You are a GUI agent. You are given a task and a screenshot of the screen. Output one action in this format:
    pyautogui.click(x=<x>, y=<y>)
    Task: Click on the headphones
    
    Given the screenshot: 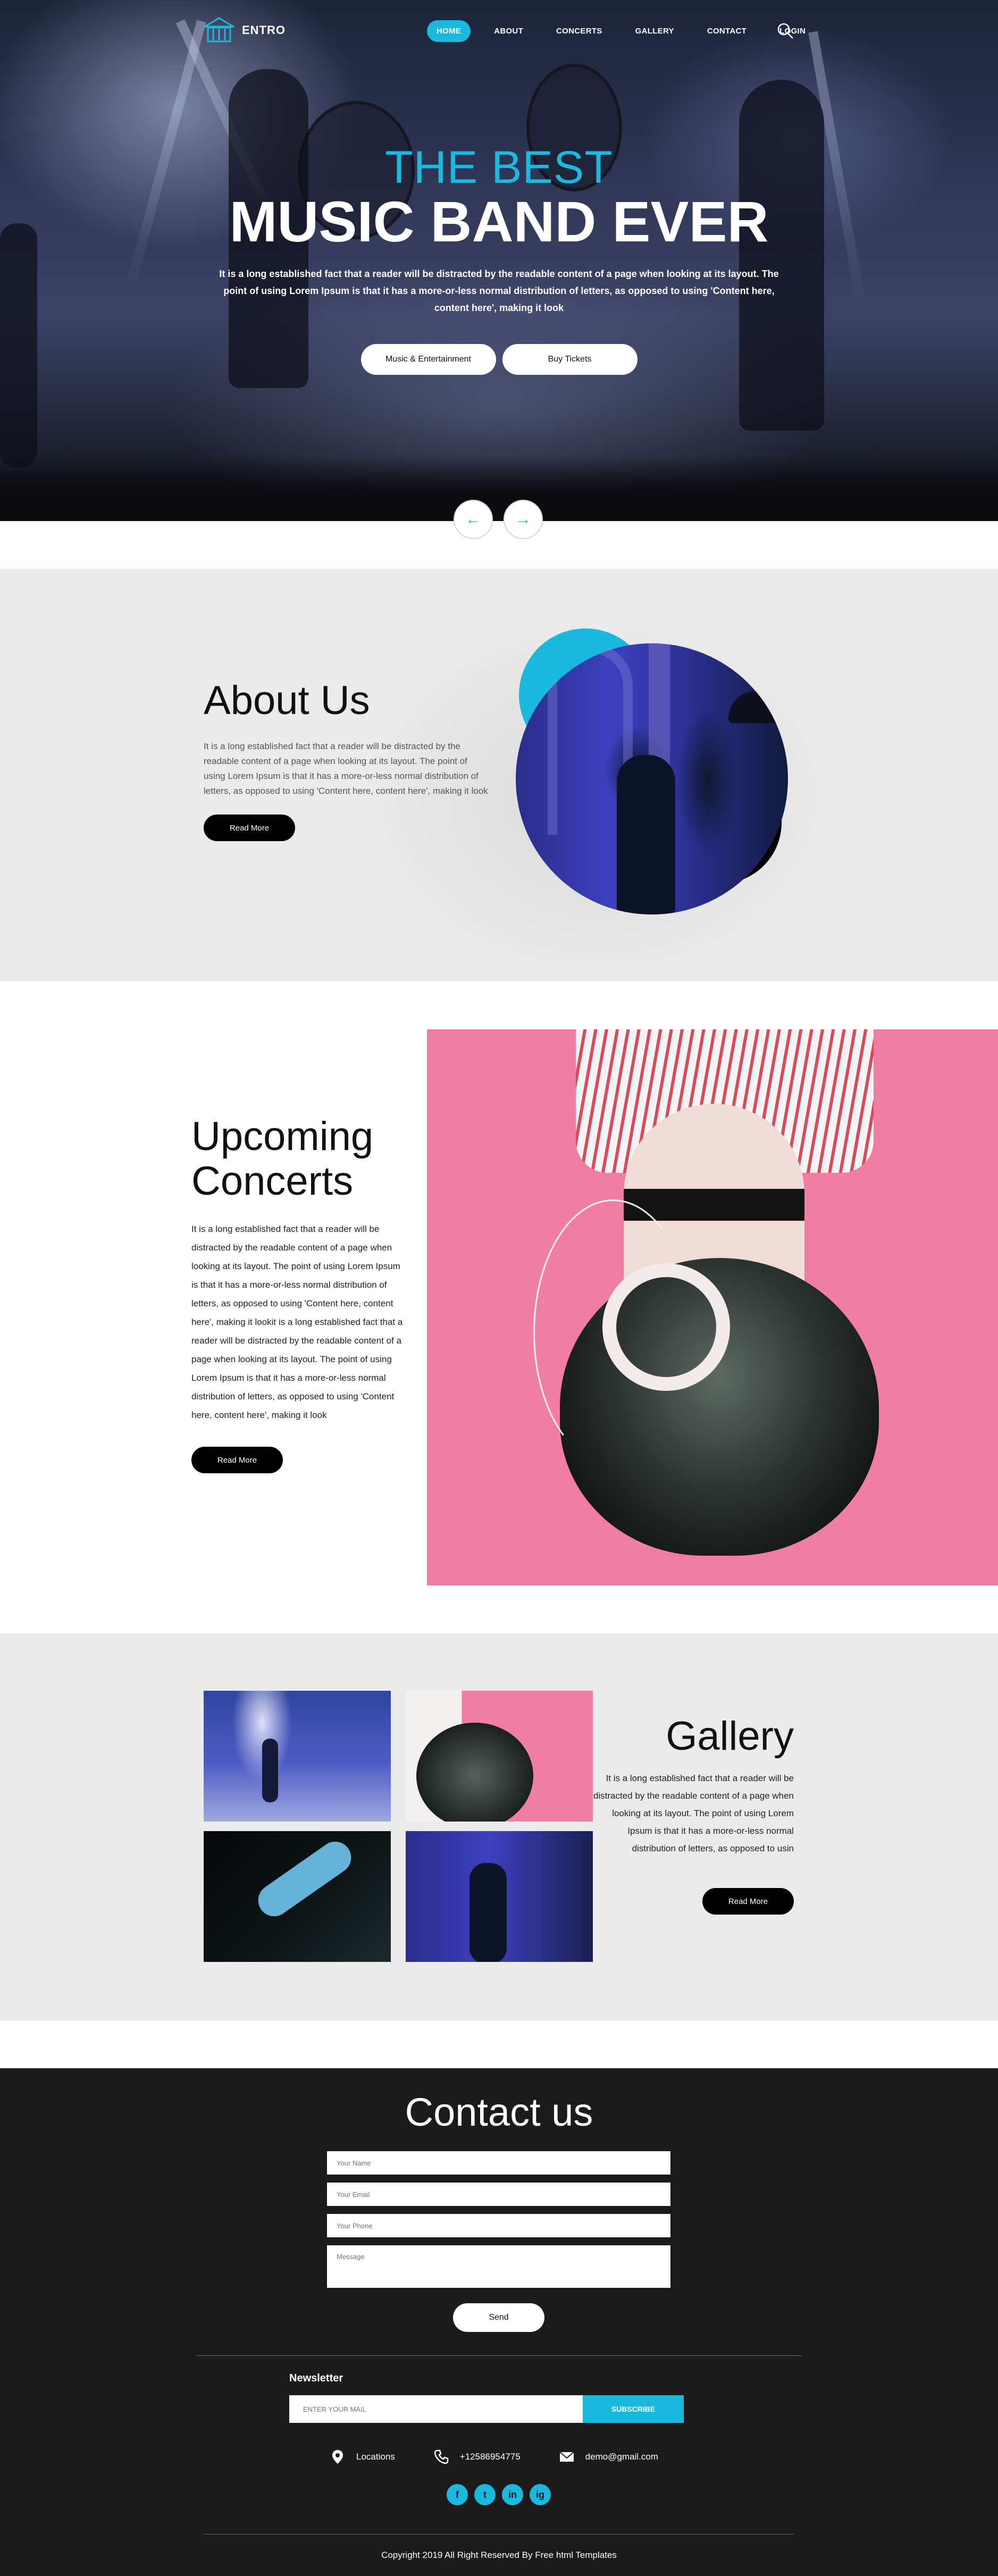 What is the action you would take?
    pyautogui.click(x=666, y=1327)
    